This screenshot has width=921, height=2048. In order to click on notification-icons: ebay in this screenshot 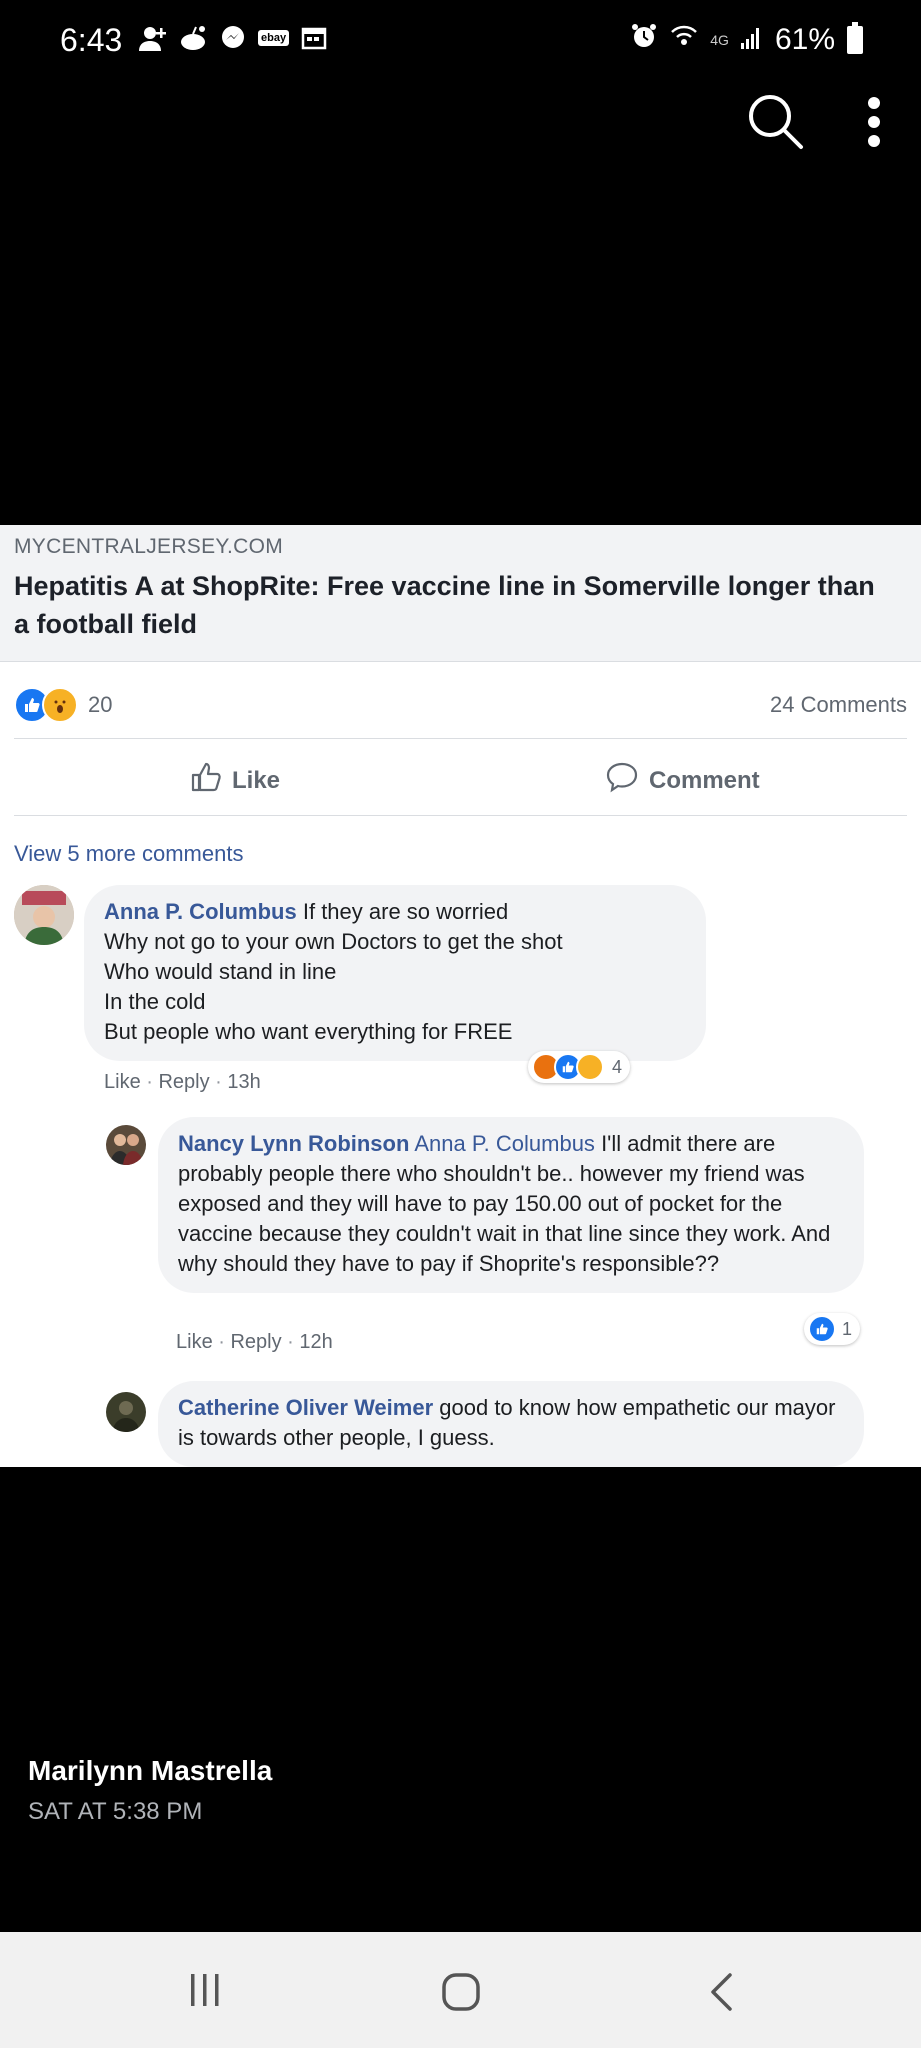, I will do `click(233, 38)`.